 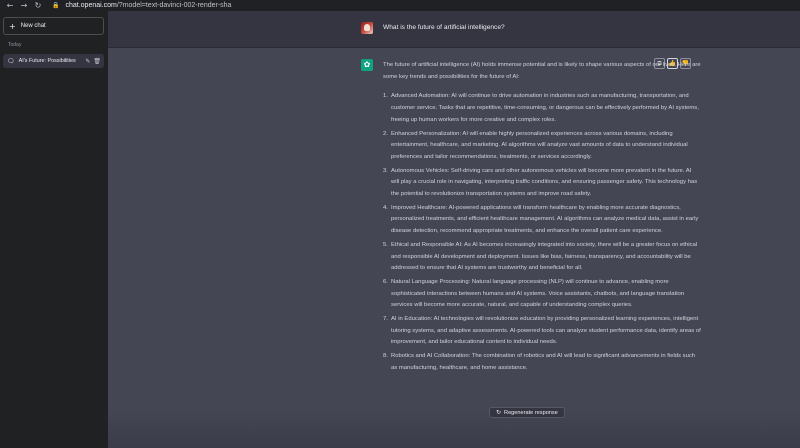 What do you see at coordinates (53, 26) in the screenshot?
I see `new-chat-button: + New chat` at bounding box center [53, 26].